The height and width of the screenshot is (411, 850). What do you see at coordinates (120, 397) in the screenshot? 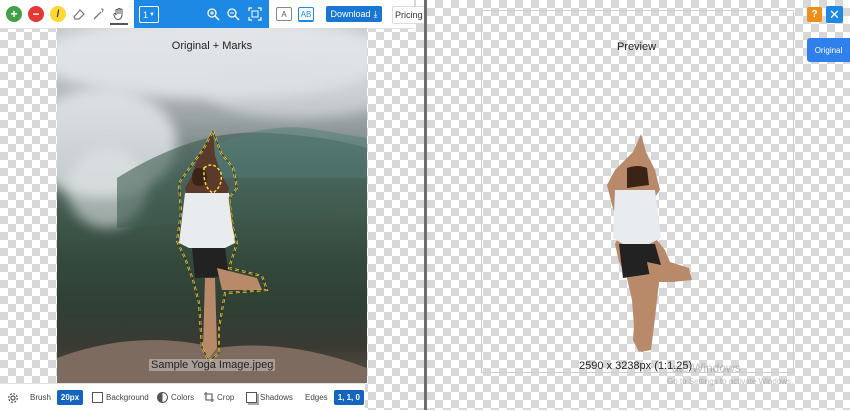
I see `background-button: Background` at bounding box center [120, 397].